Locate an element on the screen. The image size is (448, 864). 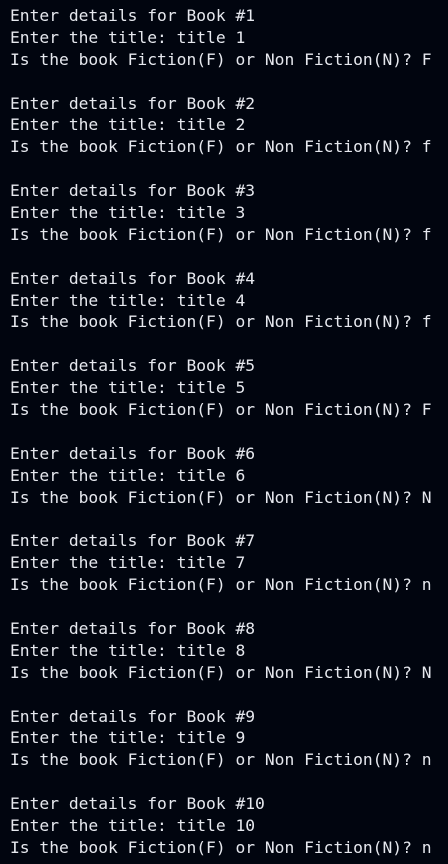
title-prompt: Enter the title: title 4 is located at coordinates (128, 300).